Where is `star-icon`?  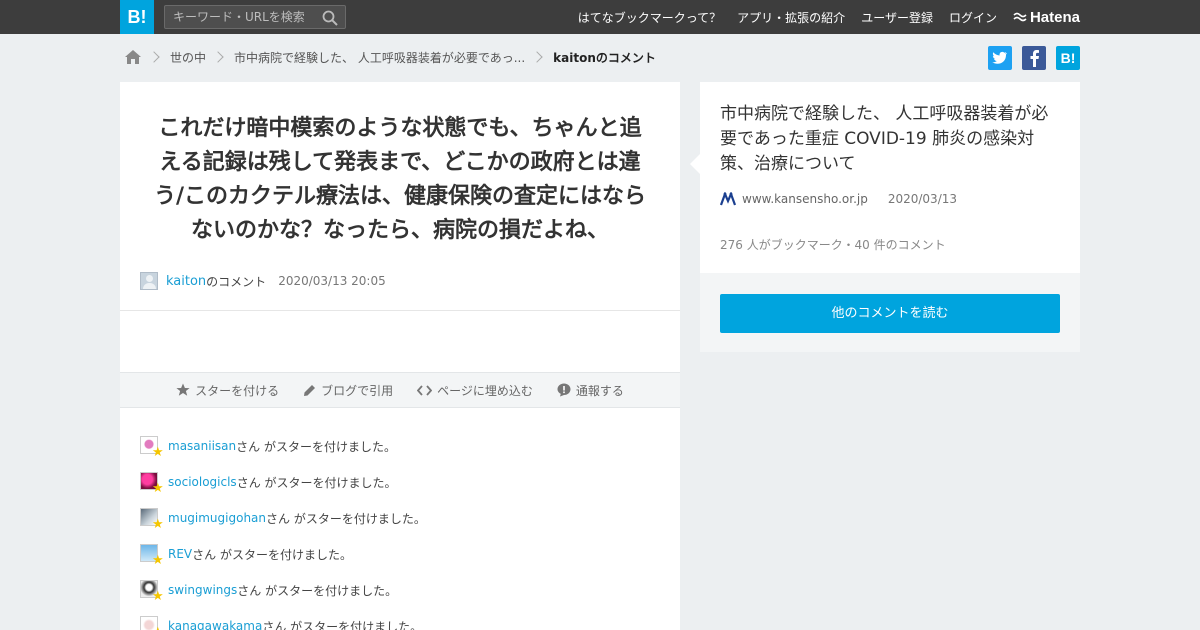
star-icon is located at coordinates (183, 389).